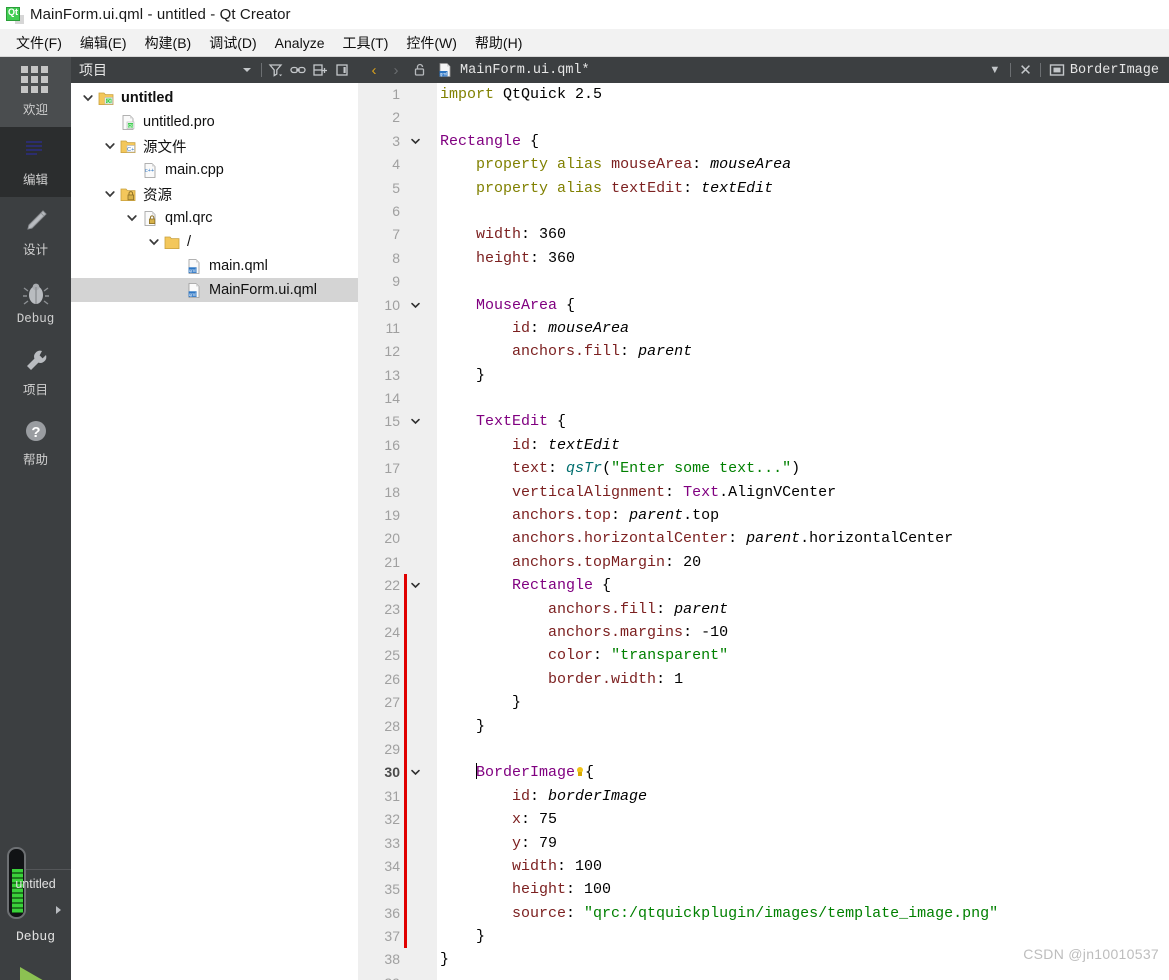 The image size is (1169, 980). Describe the element at coordinates (1025, 70) in the screenshot. I see `close-x-icon: ✕` at that location.